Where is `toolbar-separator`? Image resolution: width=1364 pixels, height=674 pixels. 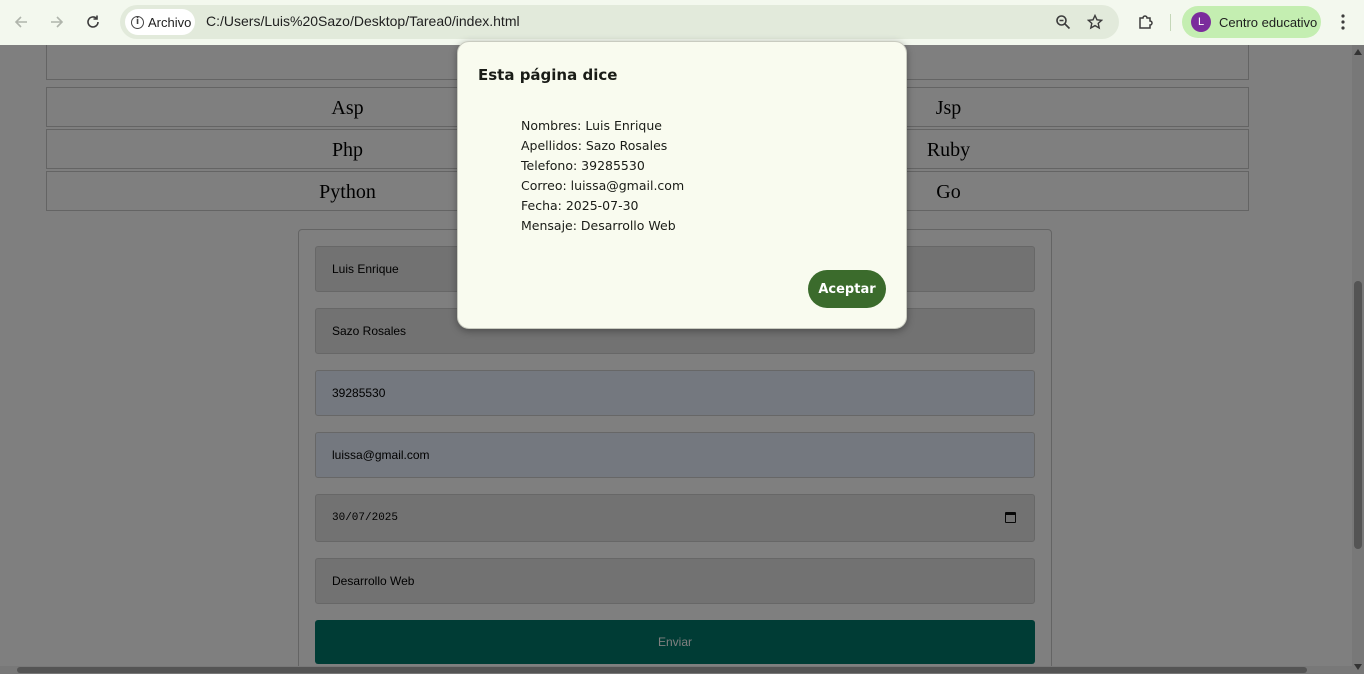 toolbar-separator is located at coordinates (1170, 22).